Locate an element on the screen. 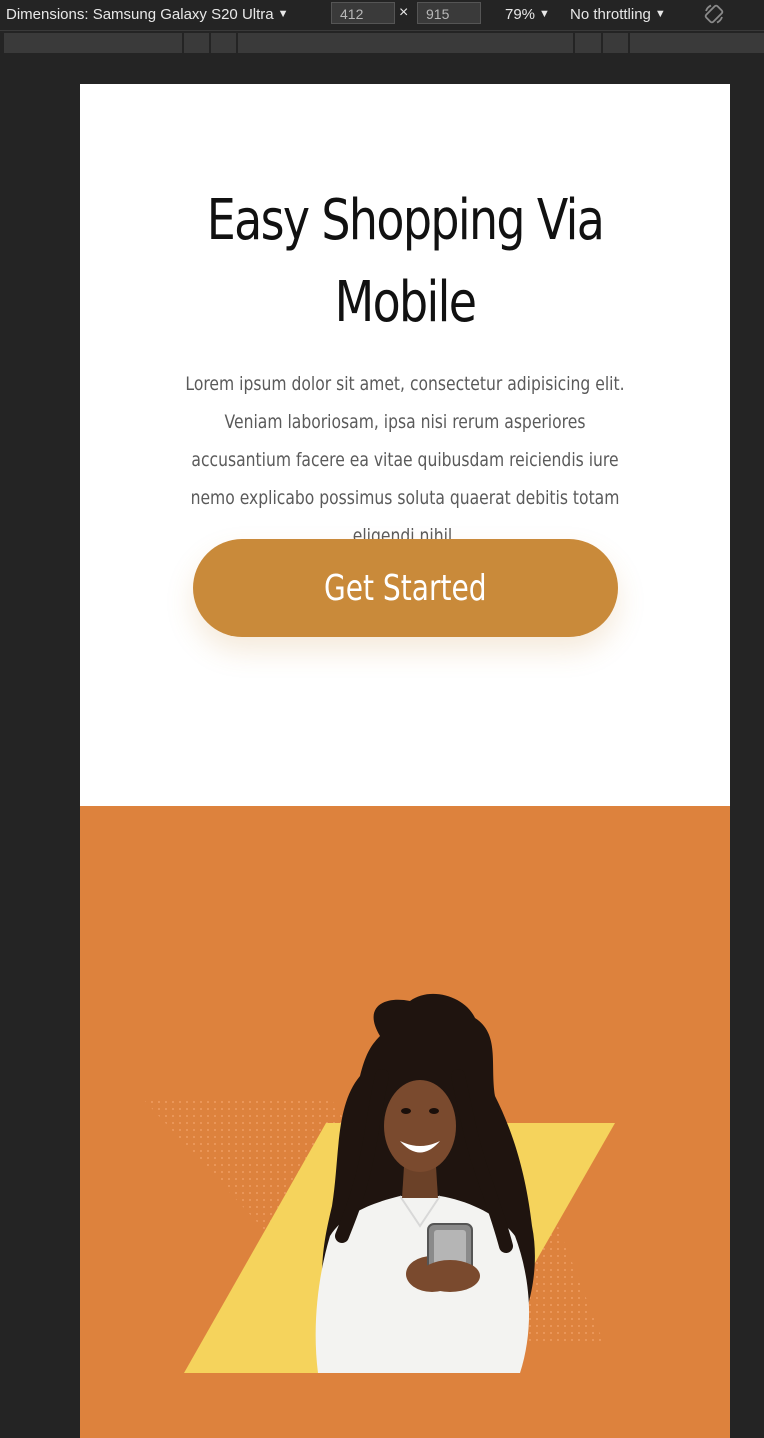 This screenshot has height=1438, width=764. woman-with-phone-image is located at coordinates (425, 1183).